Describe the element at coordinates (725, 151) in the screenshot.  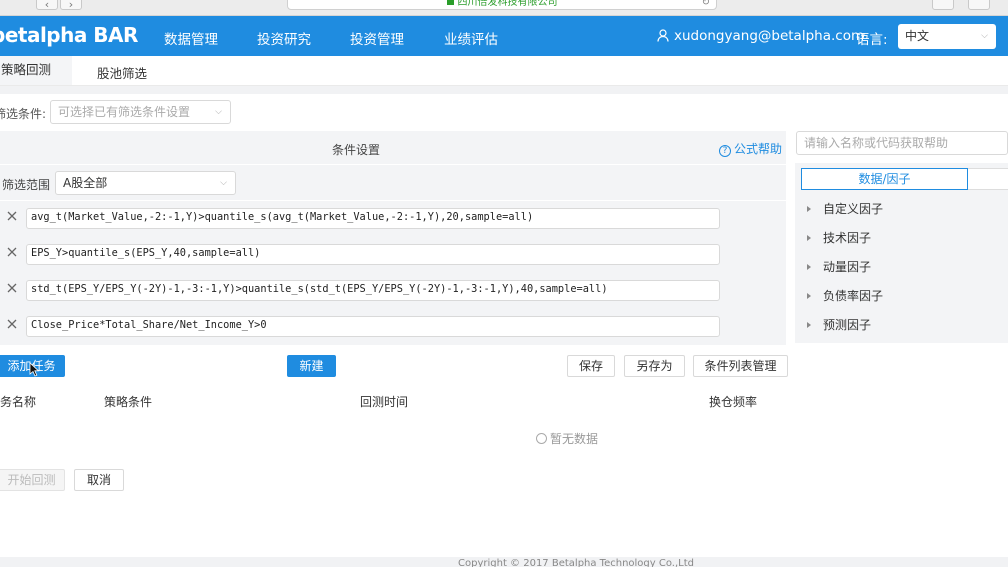
I see `help-icon: ?` at that location.